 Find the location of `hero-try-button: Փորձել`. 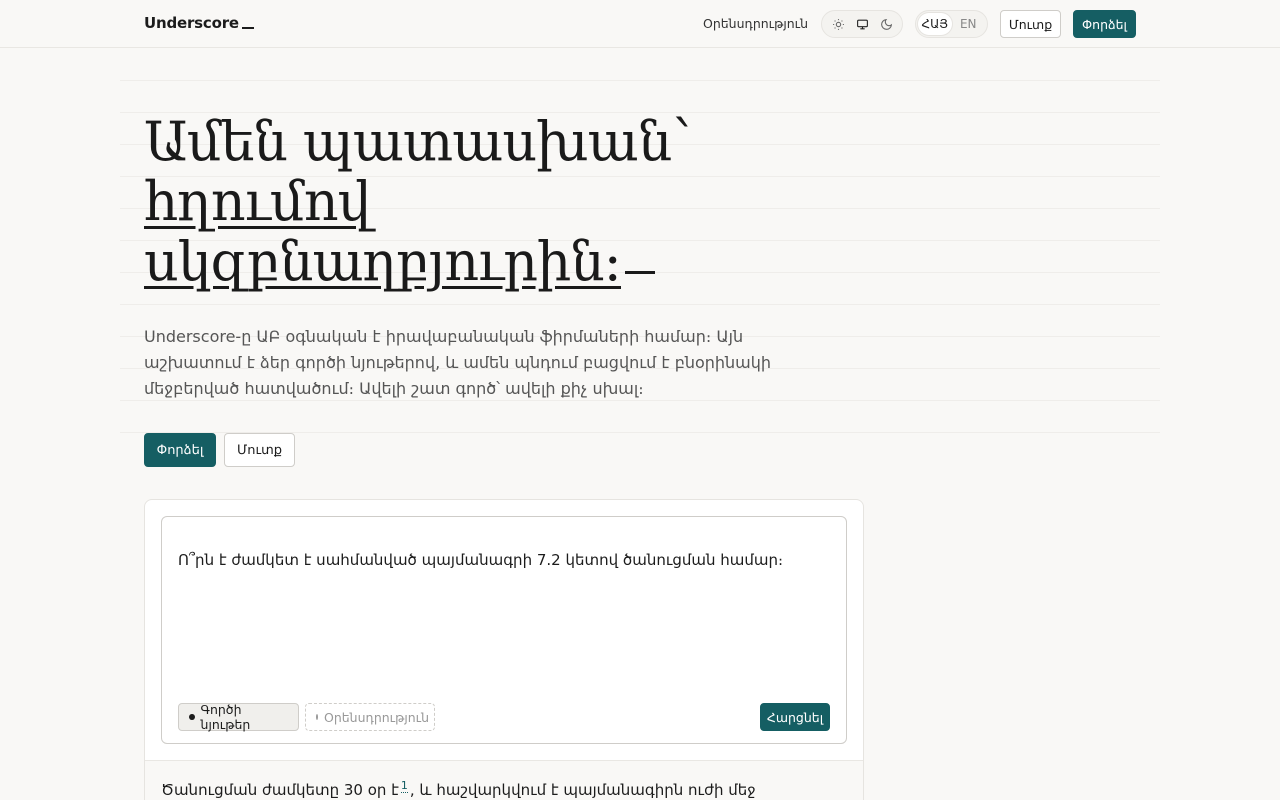

hero-try-button: Փորձել is located at coordinates (180, 450).